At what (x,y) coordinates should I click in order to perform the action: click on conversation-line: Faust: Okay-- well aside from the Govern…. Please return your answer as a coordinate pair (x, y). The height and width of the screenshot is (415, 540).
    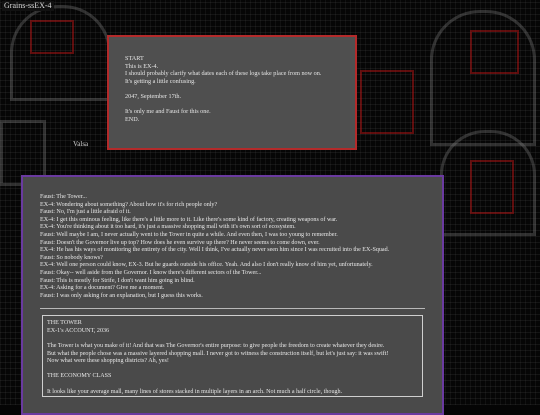
    Looking at the image, I should click on (151, 272).